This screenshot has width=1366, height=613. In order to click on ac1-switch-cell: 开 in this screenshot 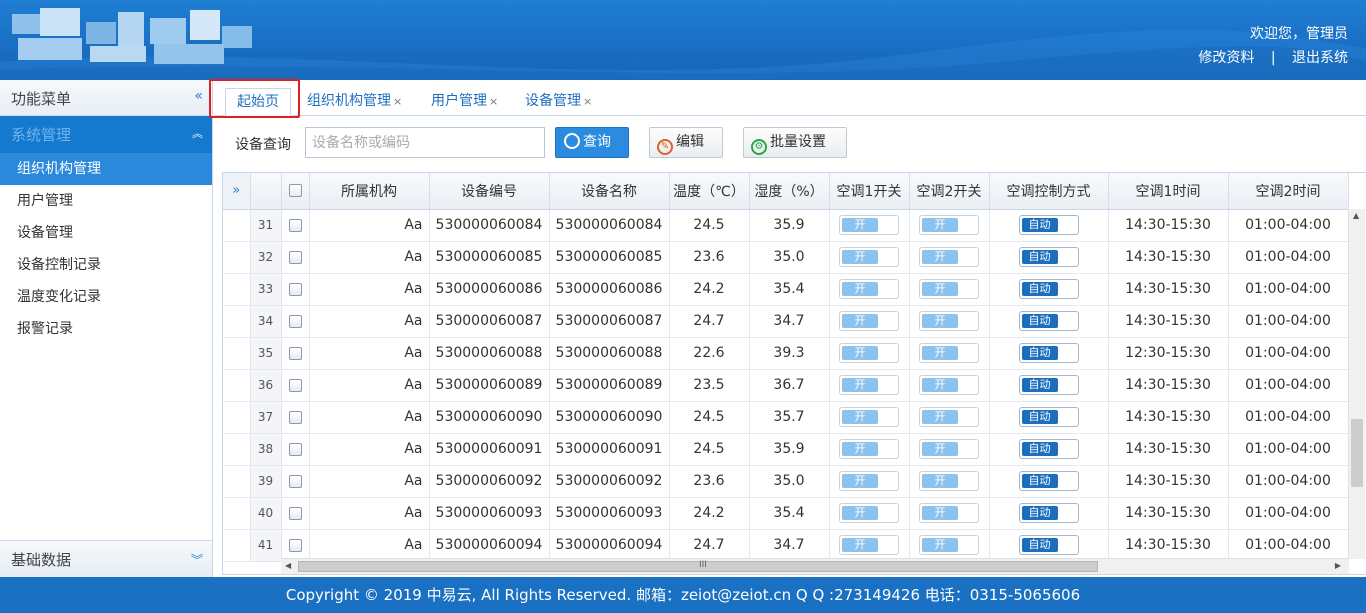, I will do `click(869, 321)`.